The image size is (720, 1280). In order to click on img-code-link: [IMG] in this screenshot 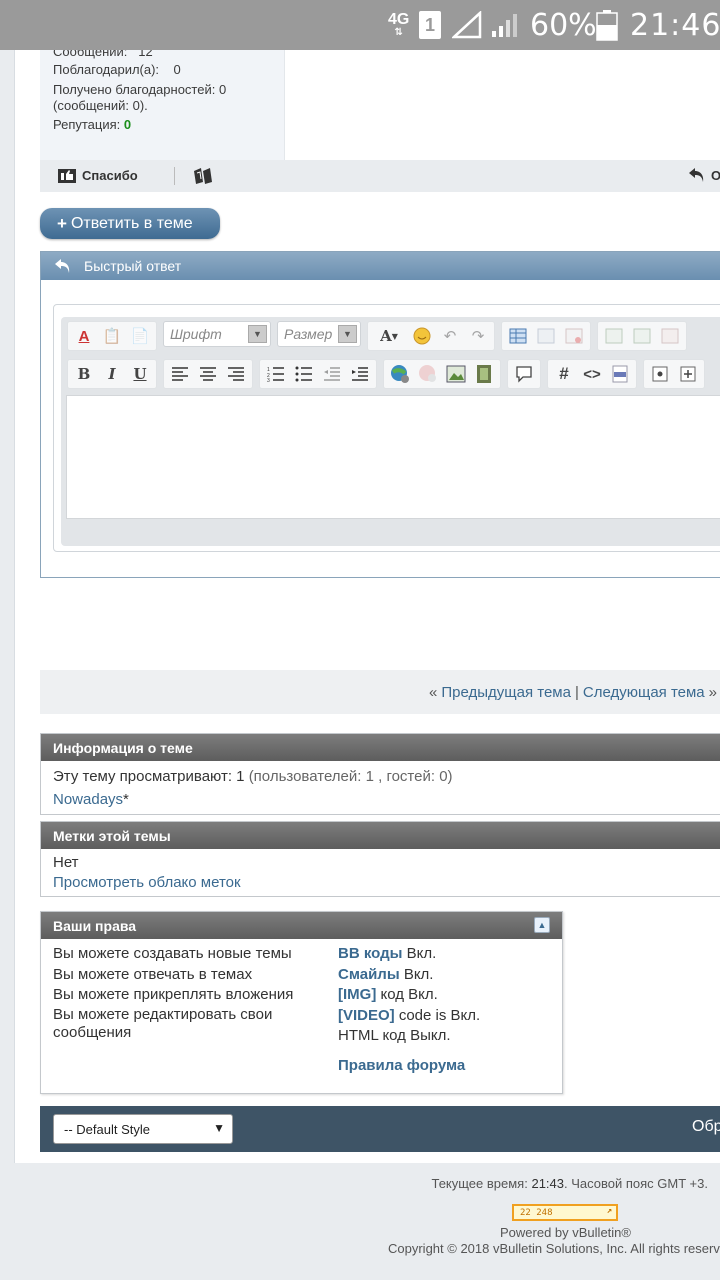, I will do `click(357, 994)`.